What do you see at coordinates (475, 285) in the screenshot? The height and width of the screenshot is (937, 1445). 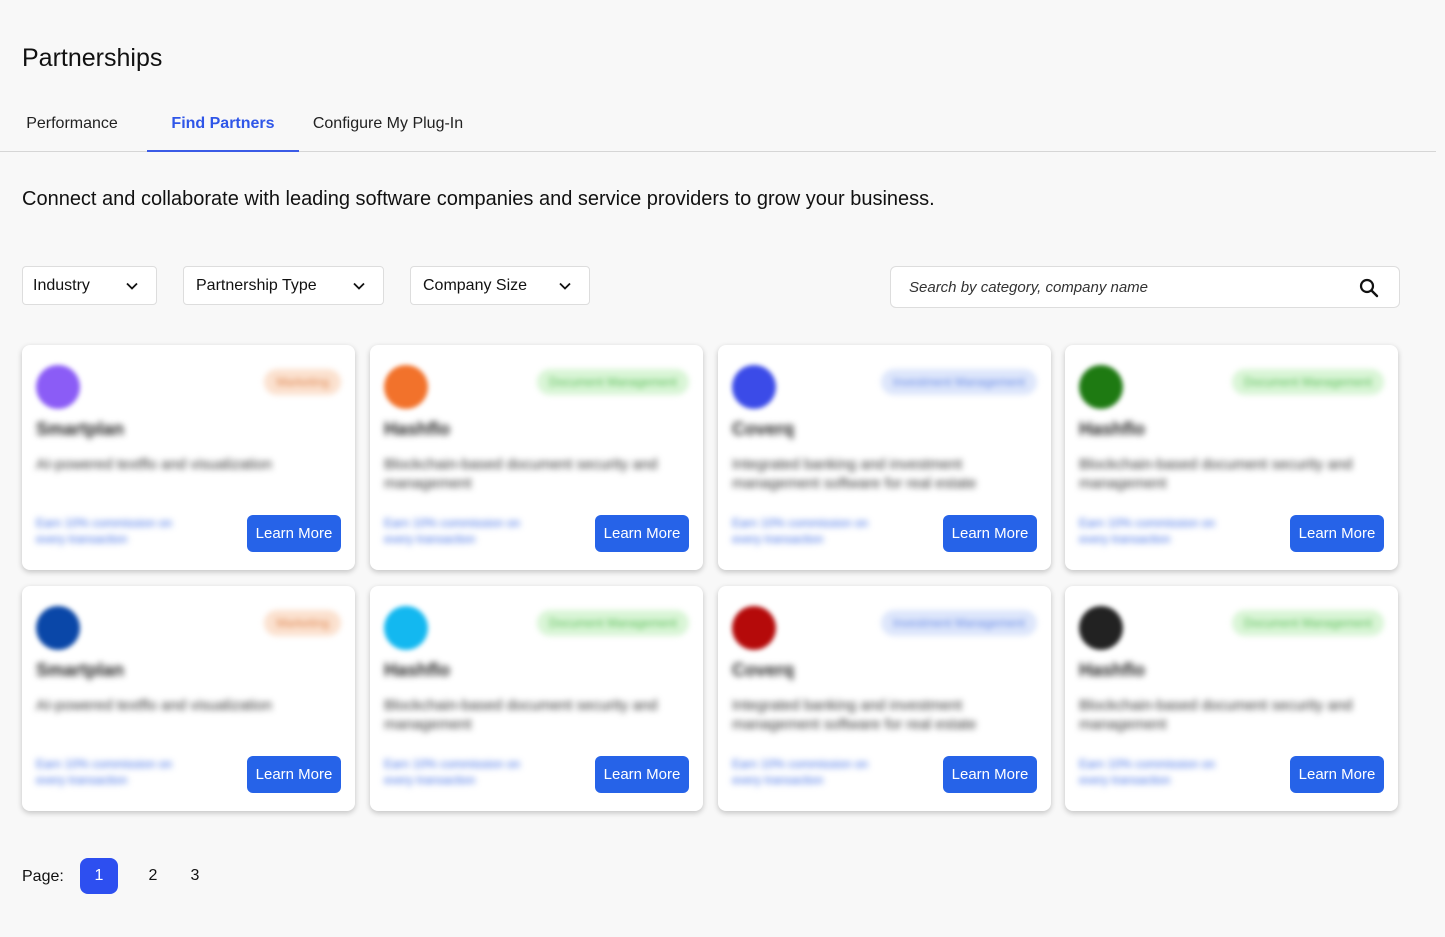 I see `company-size-dropdown-label: Company Size` at bounding box center [475, 285].